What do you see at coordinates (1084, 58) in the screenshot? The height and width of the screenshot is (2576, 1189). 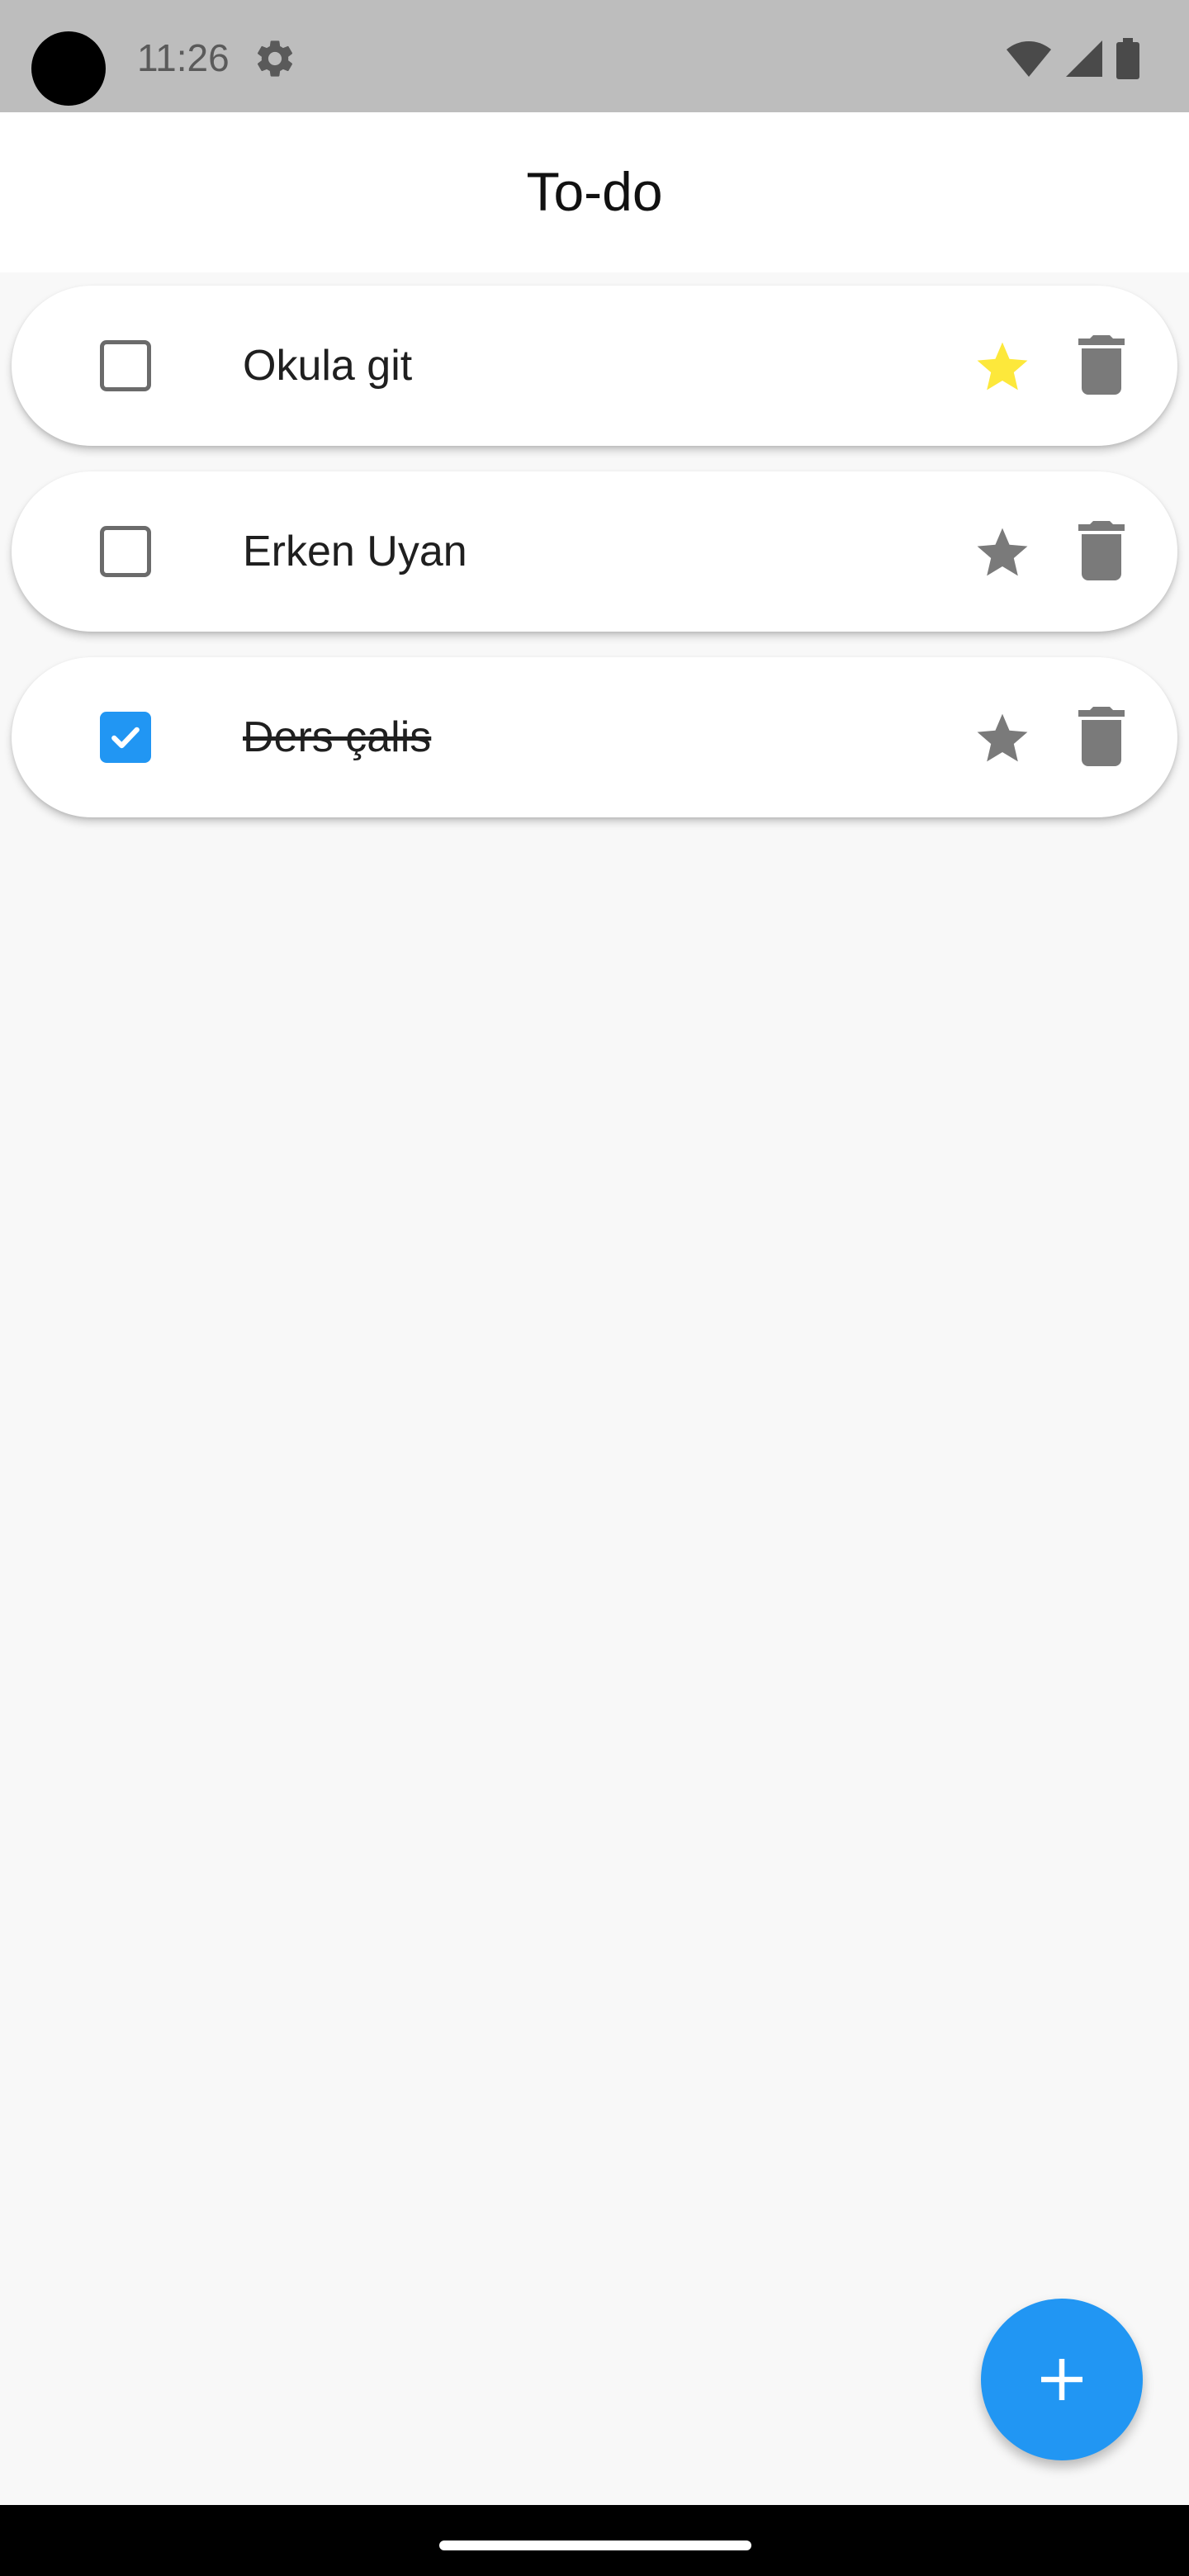 I see `cellular-signal-icon` at bounding box center [1084, 58].